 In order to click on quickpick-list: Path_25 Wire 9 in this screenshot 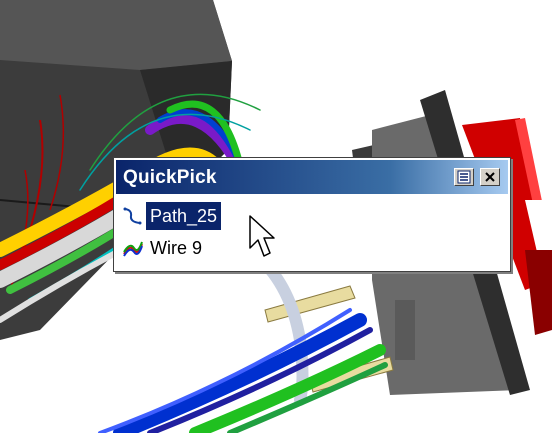, I will do `click(312, 232)`.